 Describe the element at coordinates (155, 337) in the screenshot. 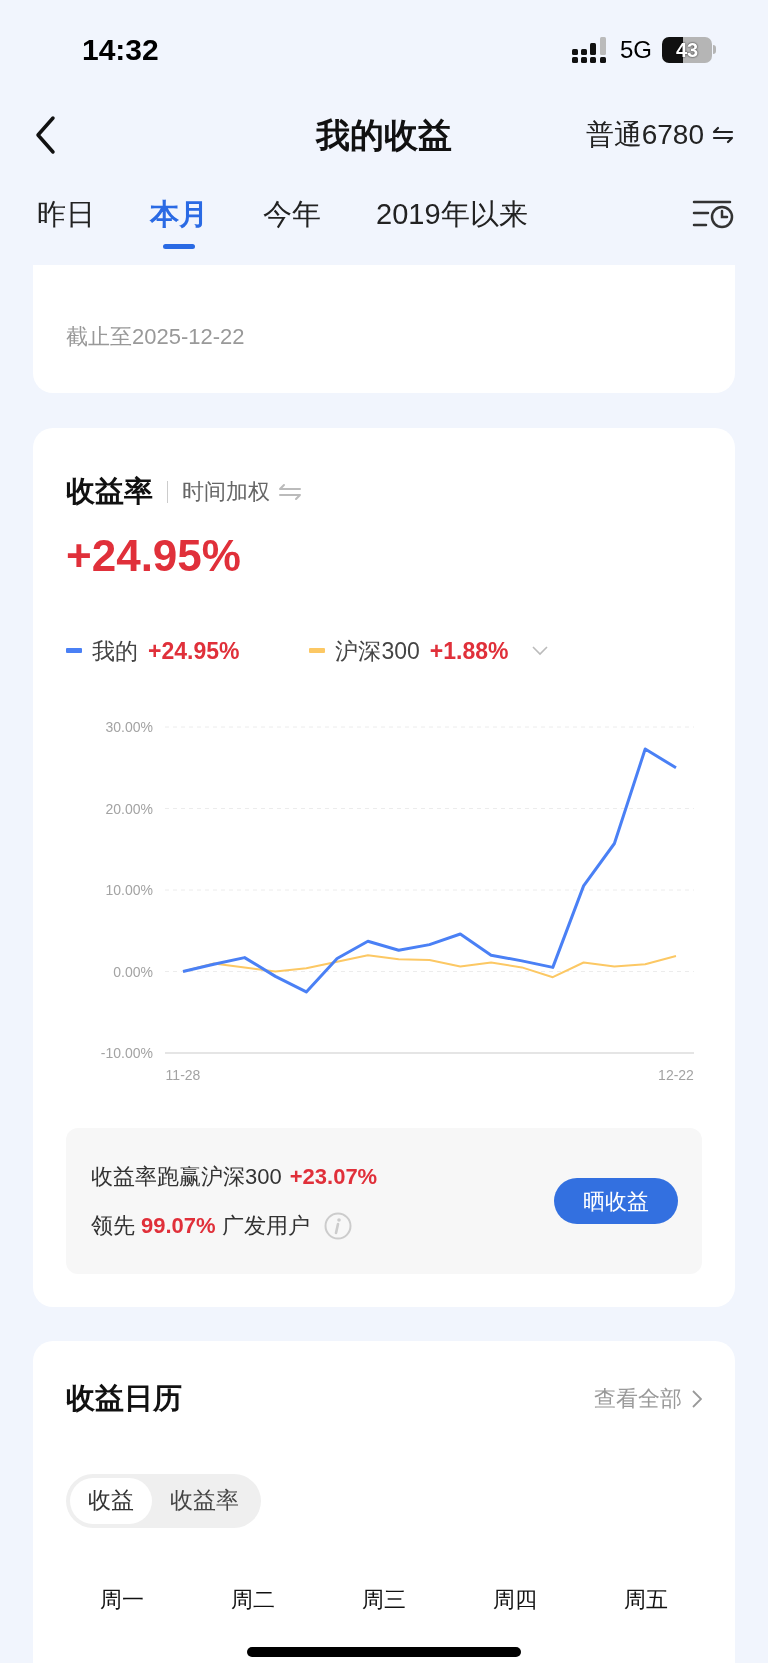

I see `as-of-date: 截止至2025-12-22` at that location.